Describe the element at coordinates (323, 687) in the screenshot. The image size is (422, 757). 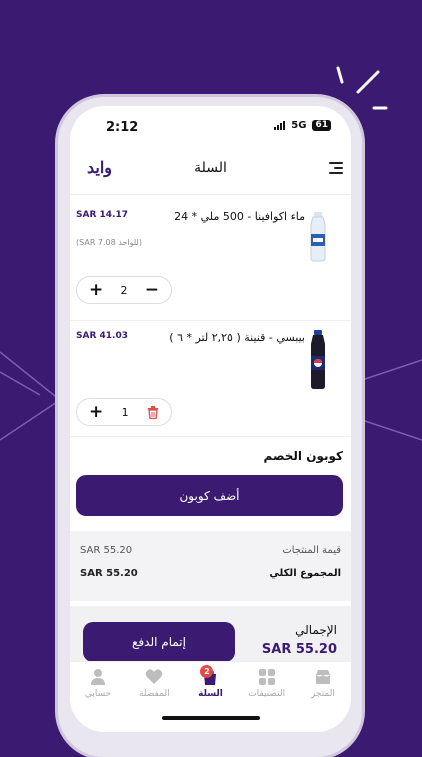
I see `tab-store: المتجر` at that location.